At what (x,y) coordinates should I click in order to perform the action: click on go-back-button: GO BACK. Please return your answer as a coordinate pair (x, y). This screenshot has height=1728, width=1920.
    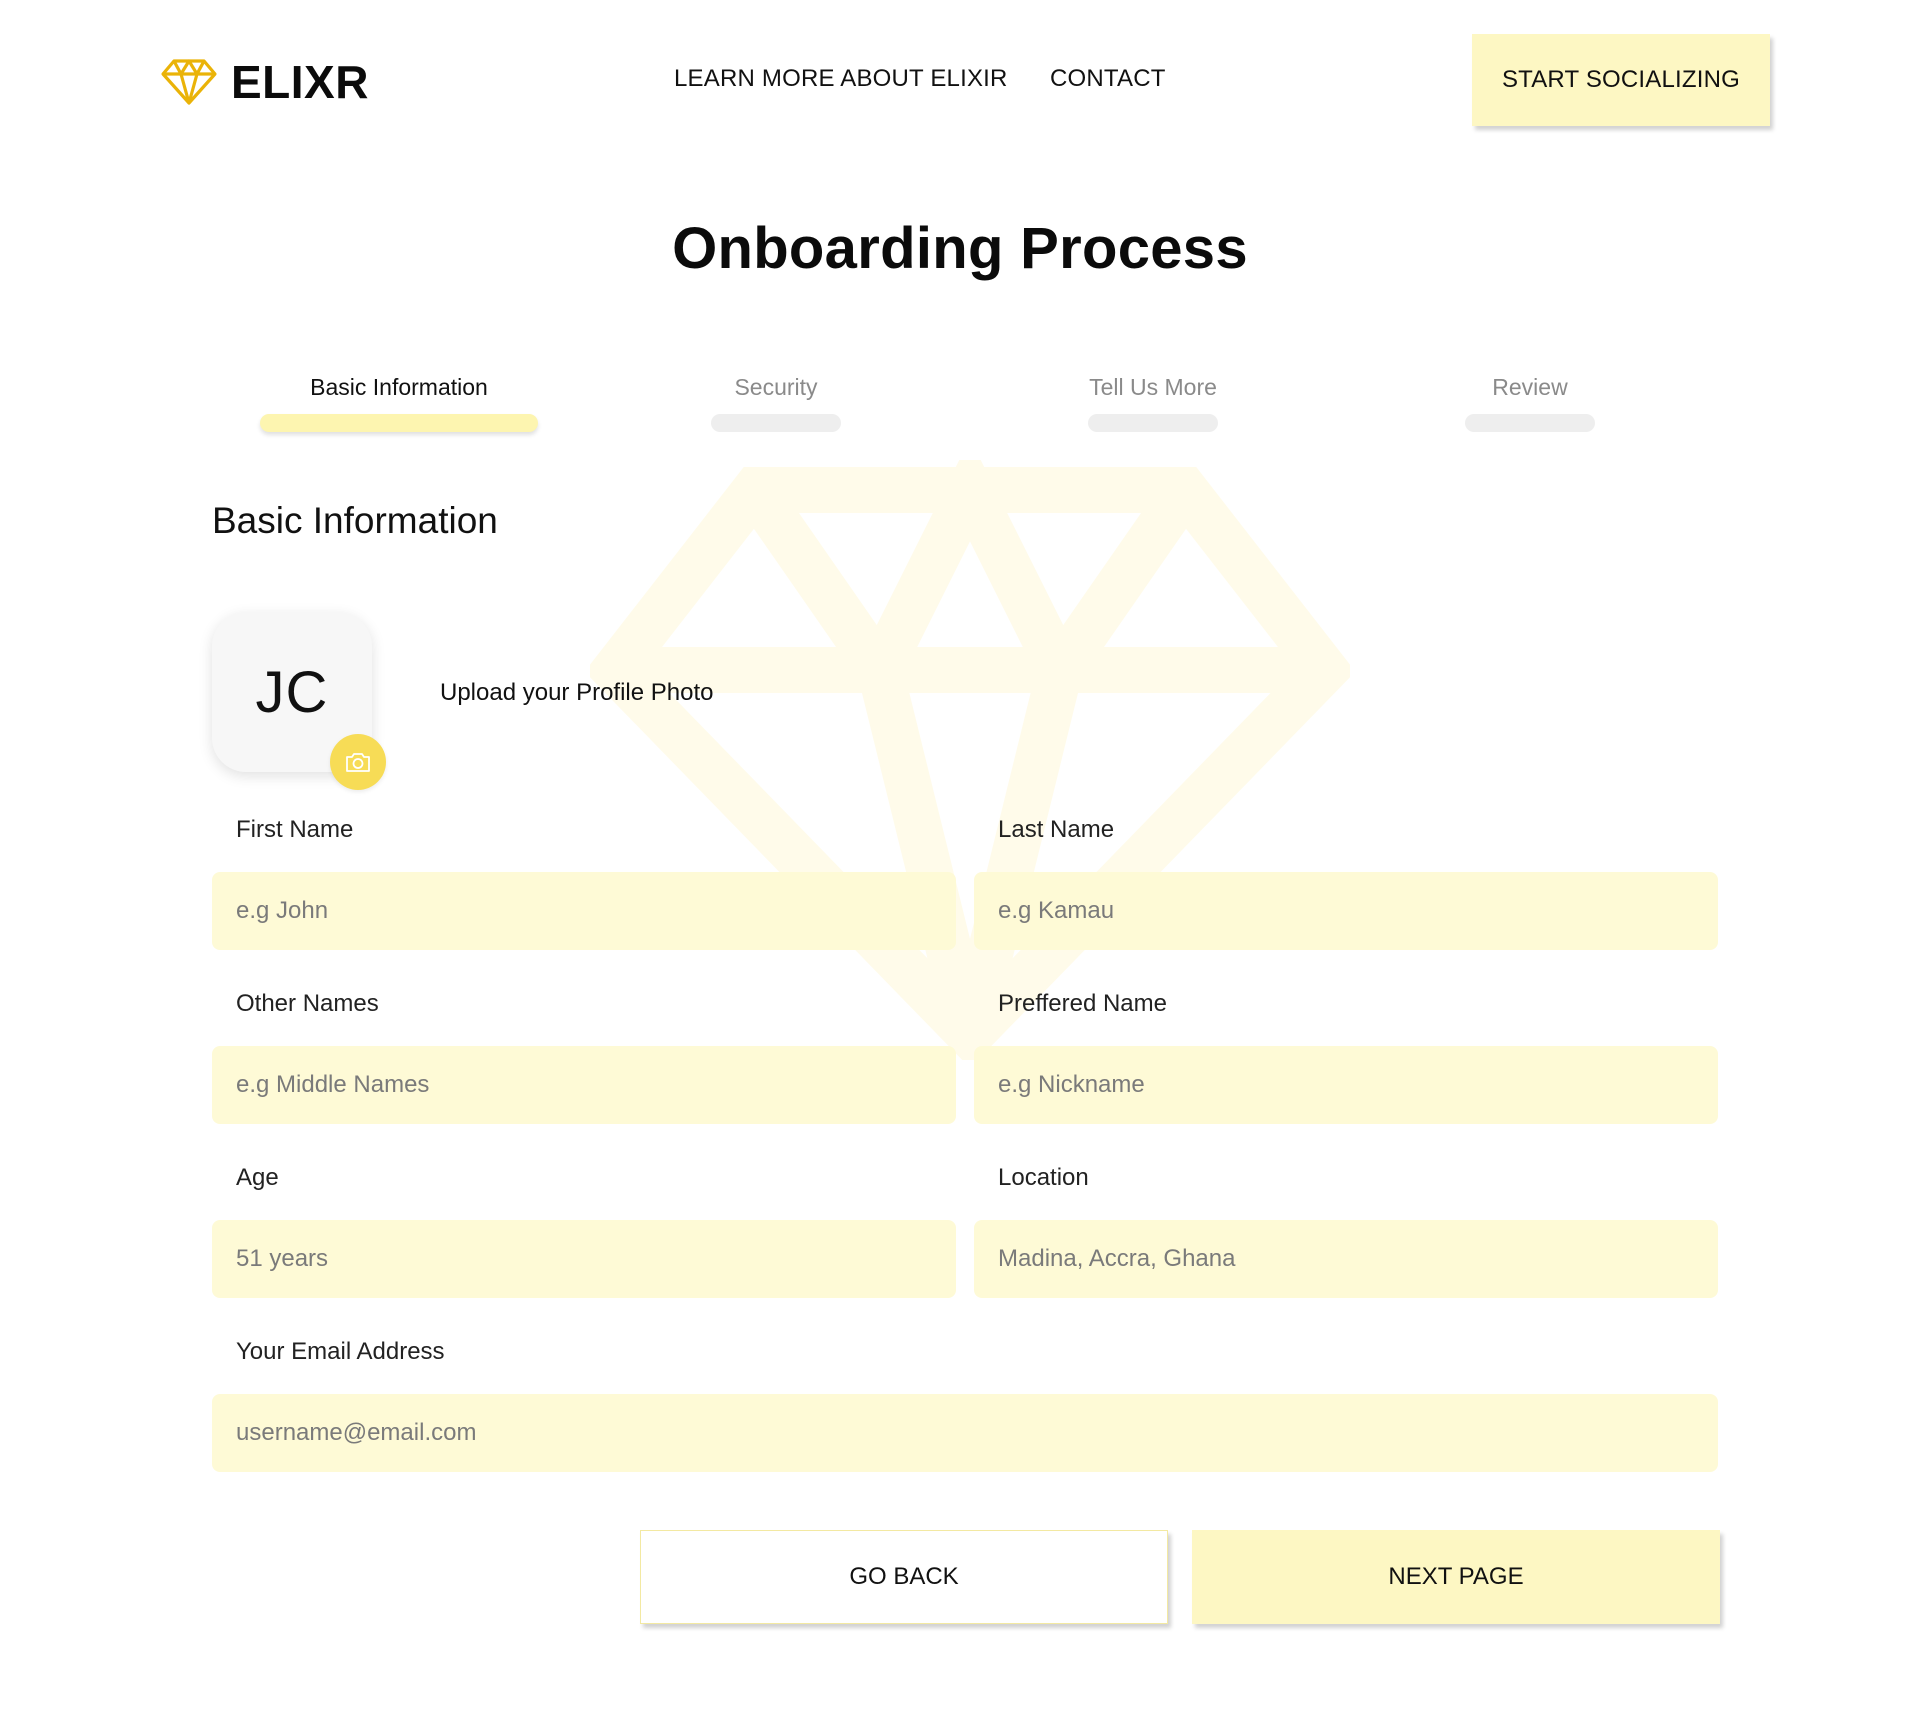
    Looking at the image, I should click on (904, 1577).